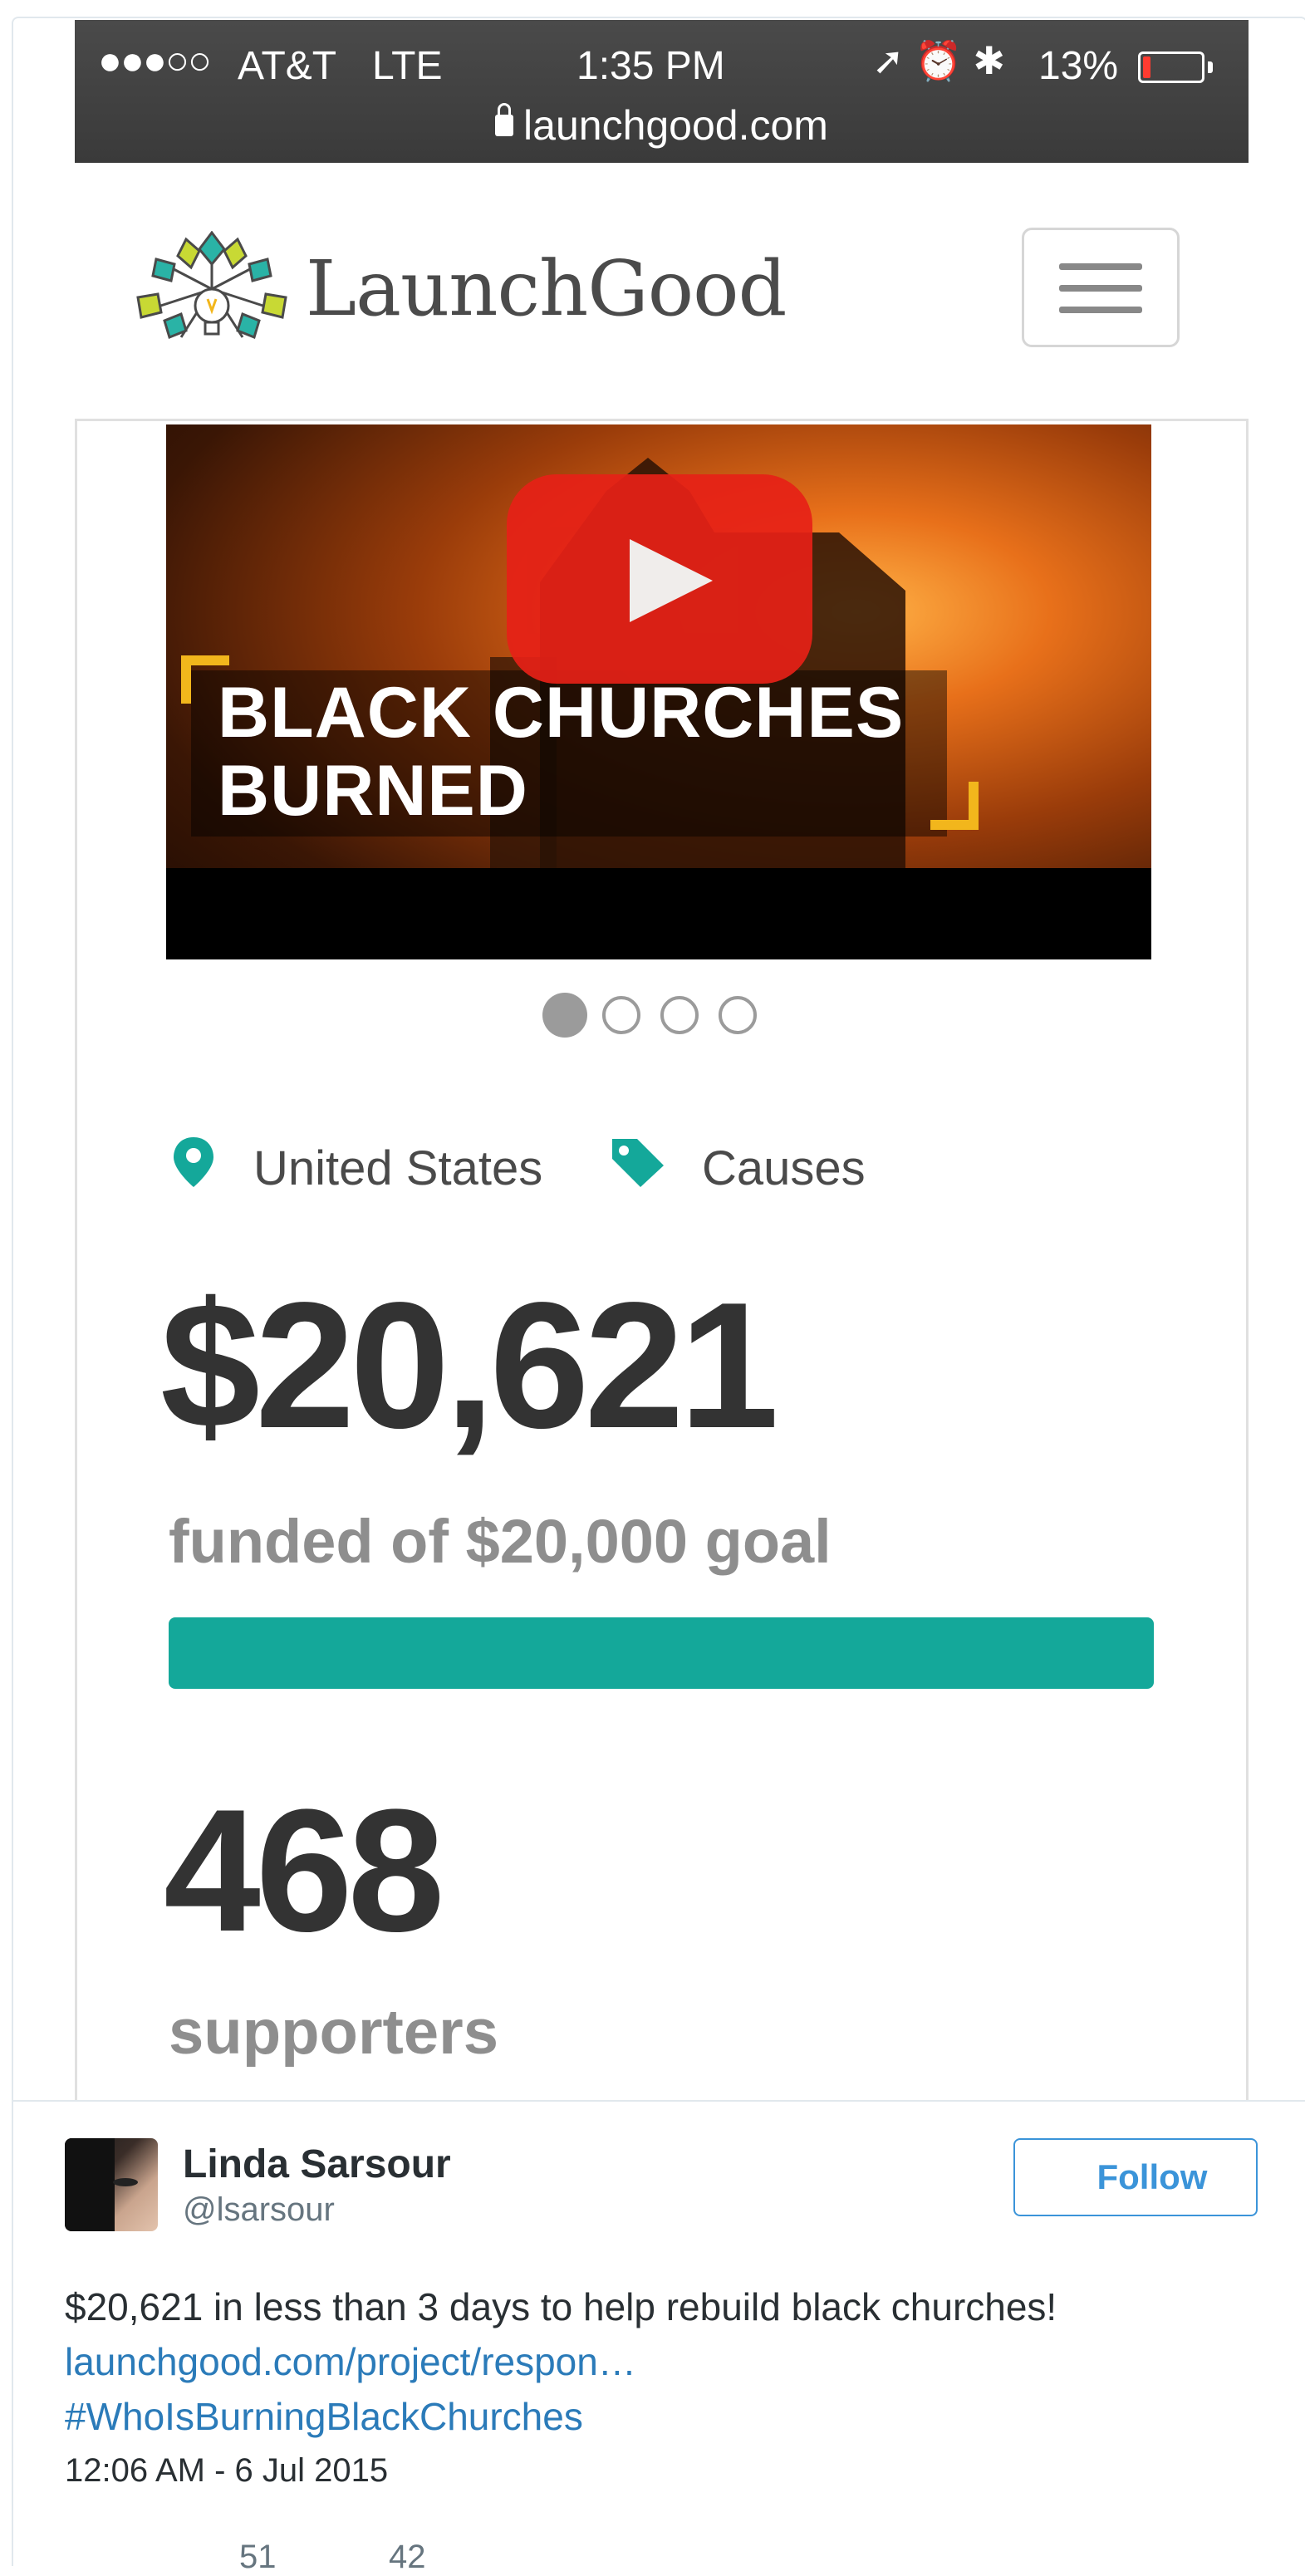  I want to click on launchgood-logo-text: LaunchGood, so click(546, 288).